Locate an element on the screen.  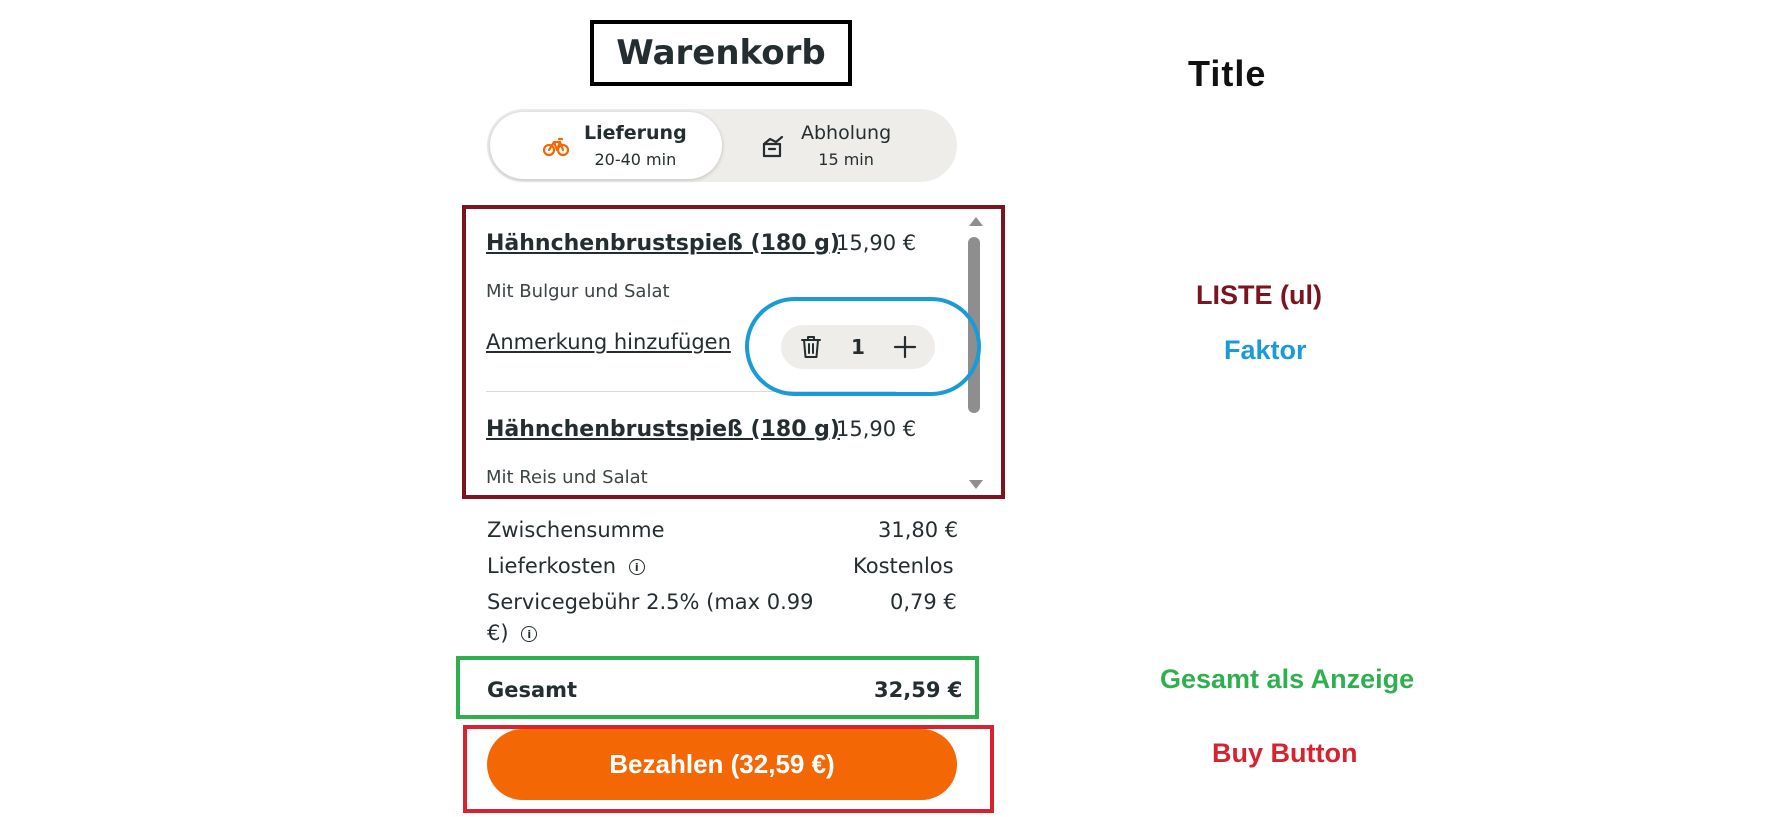
annotation-faktor: Faktor is located at coordinates (1265, 350).